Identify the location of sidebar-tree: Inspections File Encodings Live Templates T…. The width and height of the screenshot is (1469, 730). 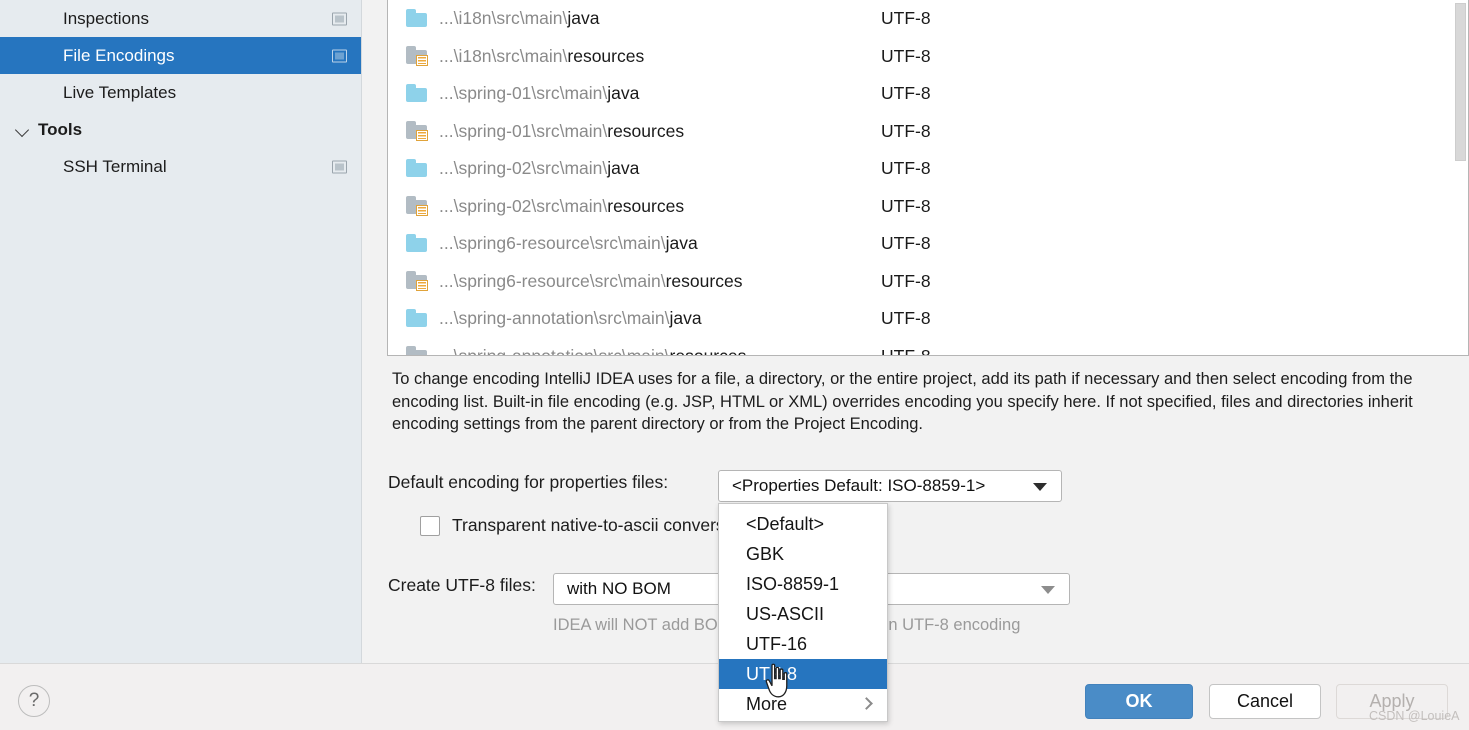
(180, 92).